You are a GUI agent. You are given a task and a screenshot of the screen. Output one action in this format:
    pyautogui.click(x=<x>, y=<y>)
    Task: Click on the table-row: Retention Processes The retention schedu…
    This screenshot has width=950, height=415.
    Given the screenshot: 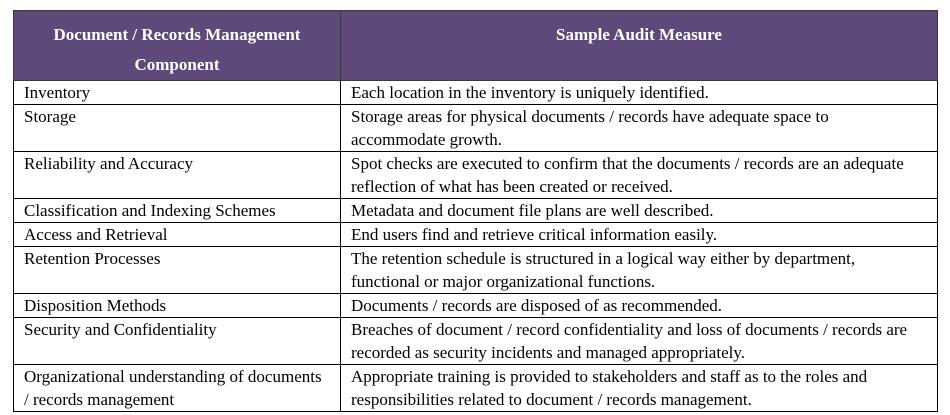 What is the action you would take?
    pyautogui.click(x=475, y=270)
    